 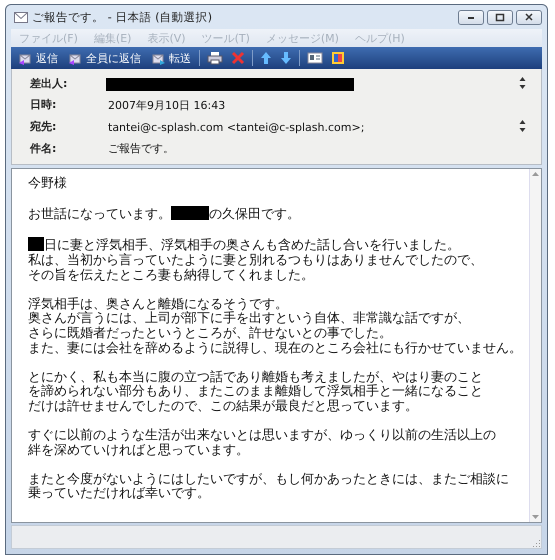 I want to click on message-text: だけは許せませんでしたので、この結果が最良だと思っています。, so click(x=223, y=406).